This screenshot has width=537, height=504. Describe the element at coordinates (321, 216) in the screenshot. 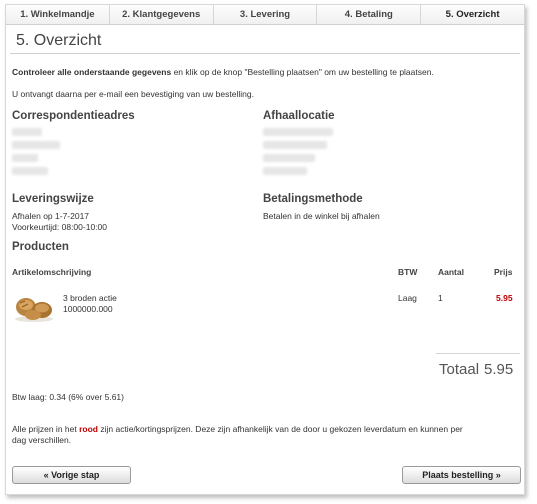

I see `payment-method: Betalen in de winkel bij afhalen` at that location.